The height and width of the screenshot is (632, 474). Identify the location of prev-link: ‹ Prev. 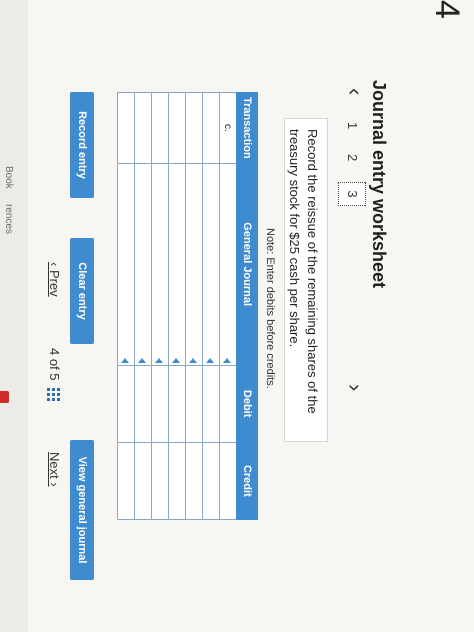
(54, 279).